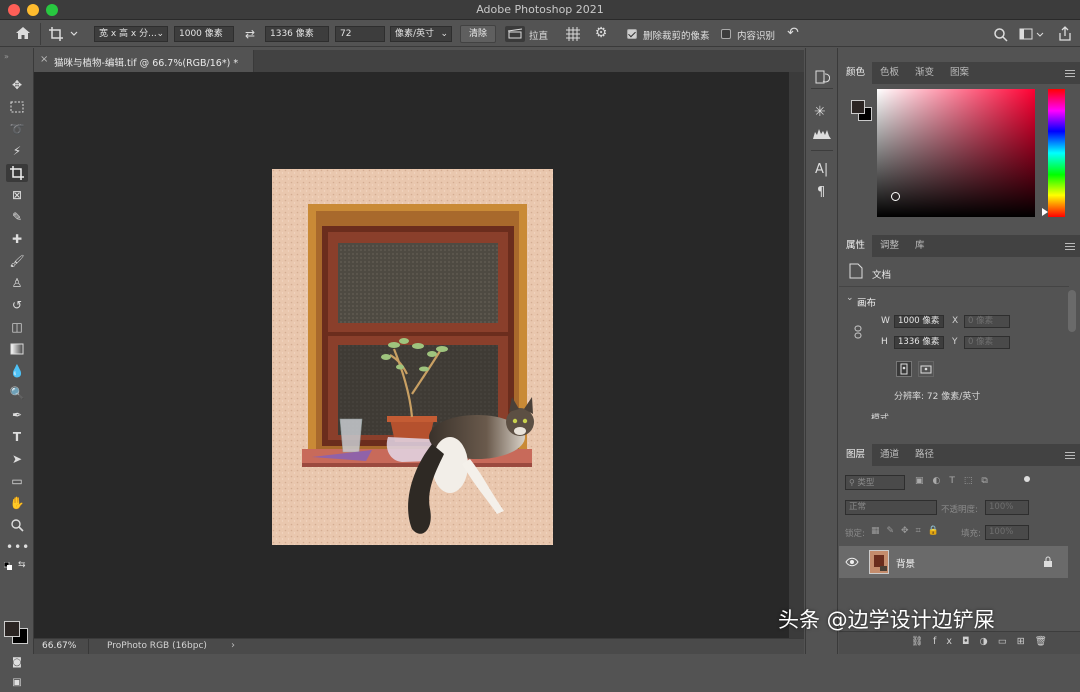 This screenshot has height=692, width=1080. I want to click on tab-channels: 通道, so click(889, 455).